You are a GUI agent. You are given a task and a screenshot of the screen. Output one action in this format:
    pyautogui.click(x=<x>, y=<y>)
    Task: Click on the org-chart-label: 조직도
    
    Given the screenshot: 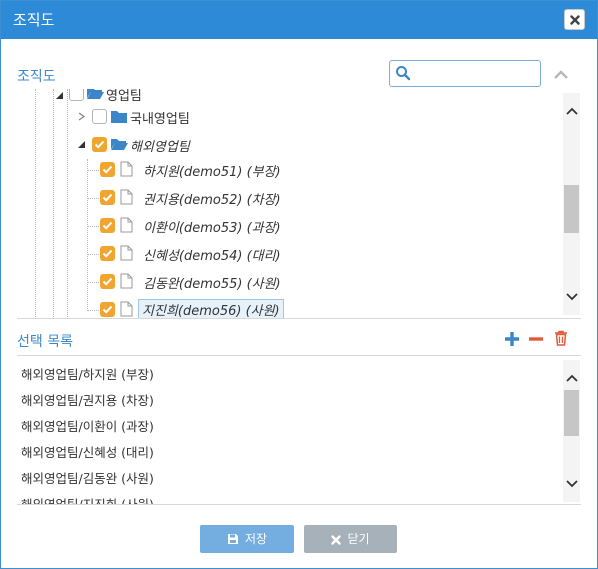 What is the action you would take?
    pyautogui.click(x=36, y=77)
    